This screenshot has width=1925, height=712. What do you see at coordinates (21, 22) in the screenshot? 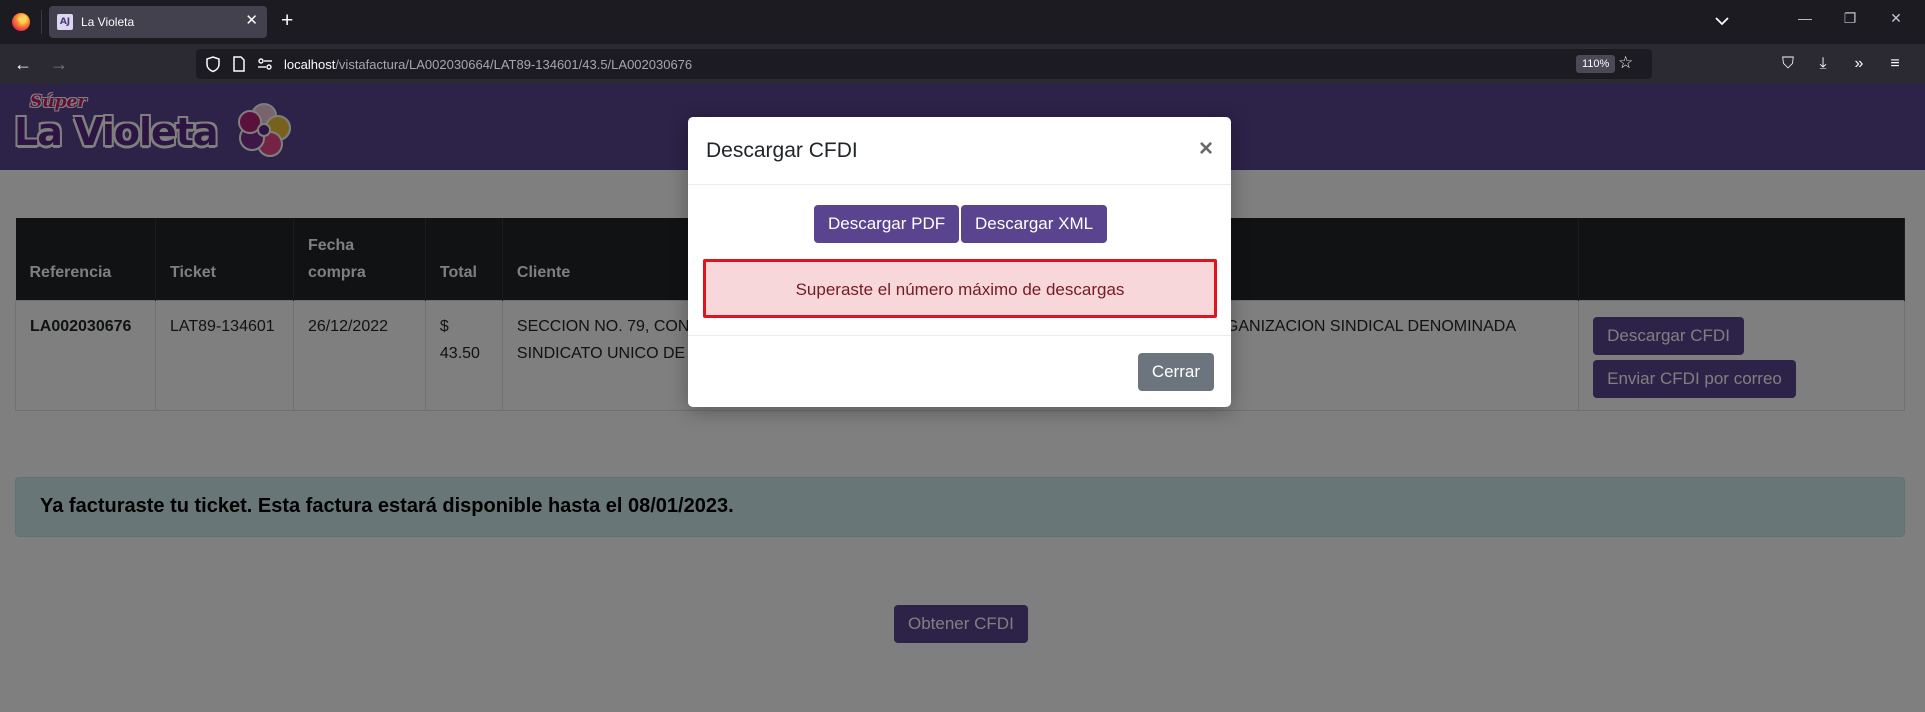
I see `firefox-logo-icon` at bounding box center [21, 22].